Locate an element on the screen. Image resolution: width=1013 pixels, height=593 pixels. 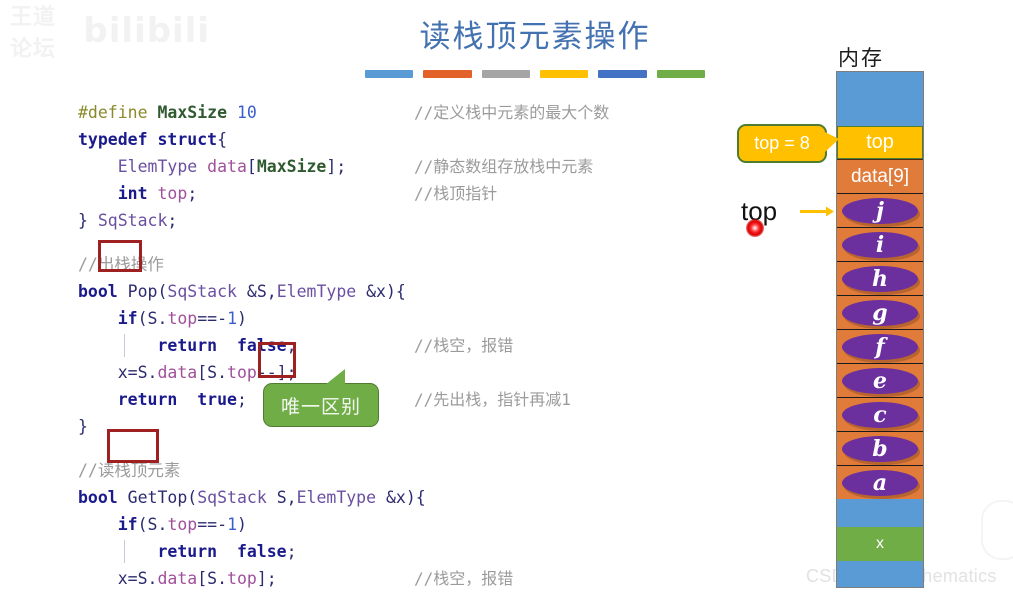
memory-value-ellipse: h is located at coordinates (880, 278).